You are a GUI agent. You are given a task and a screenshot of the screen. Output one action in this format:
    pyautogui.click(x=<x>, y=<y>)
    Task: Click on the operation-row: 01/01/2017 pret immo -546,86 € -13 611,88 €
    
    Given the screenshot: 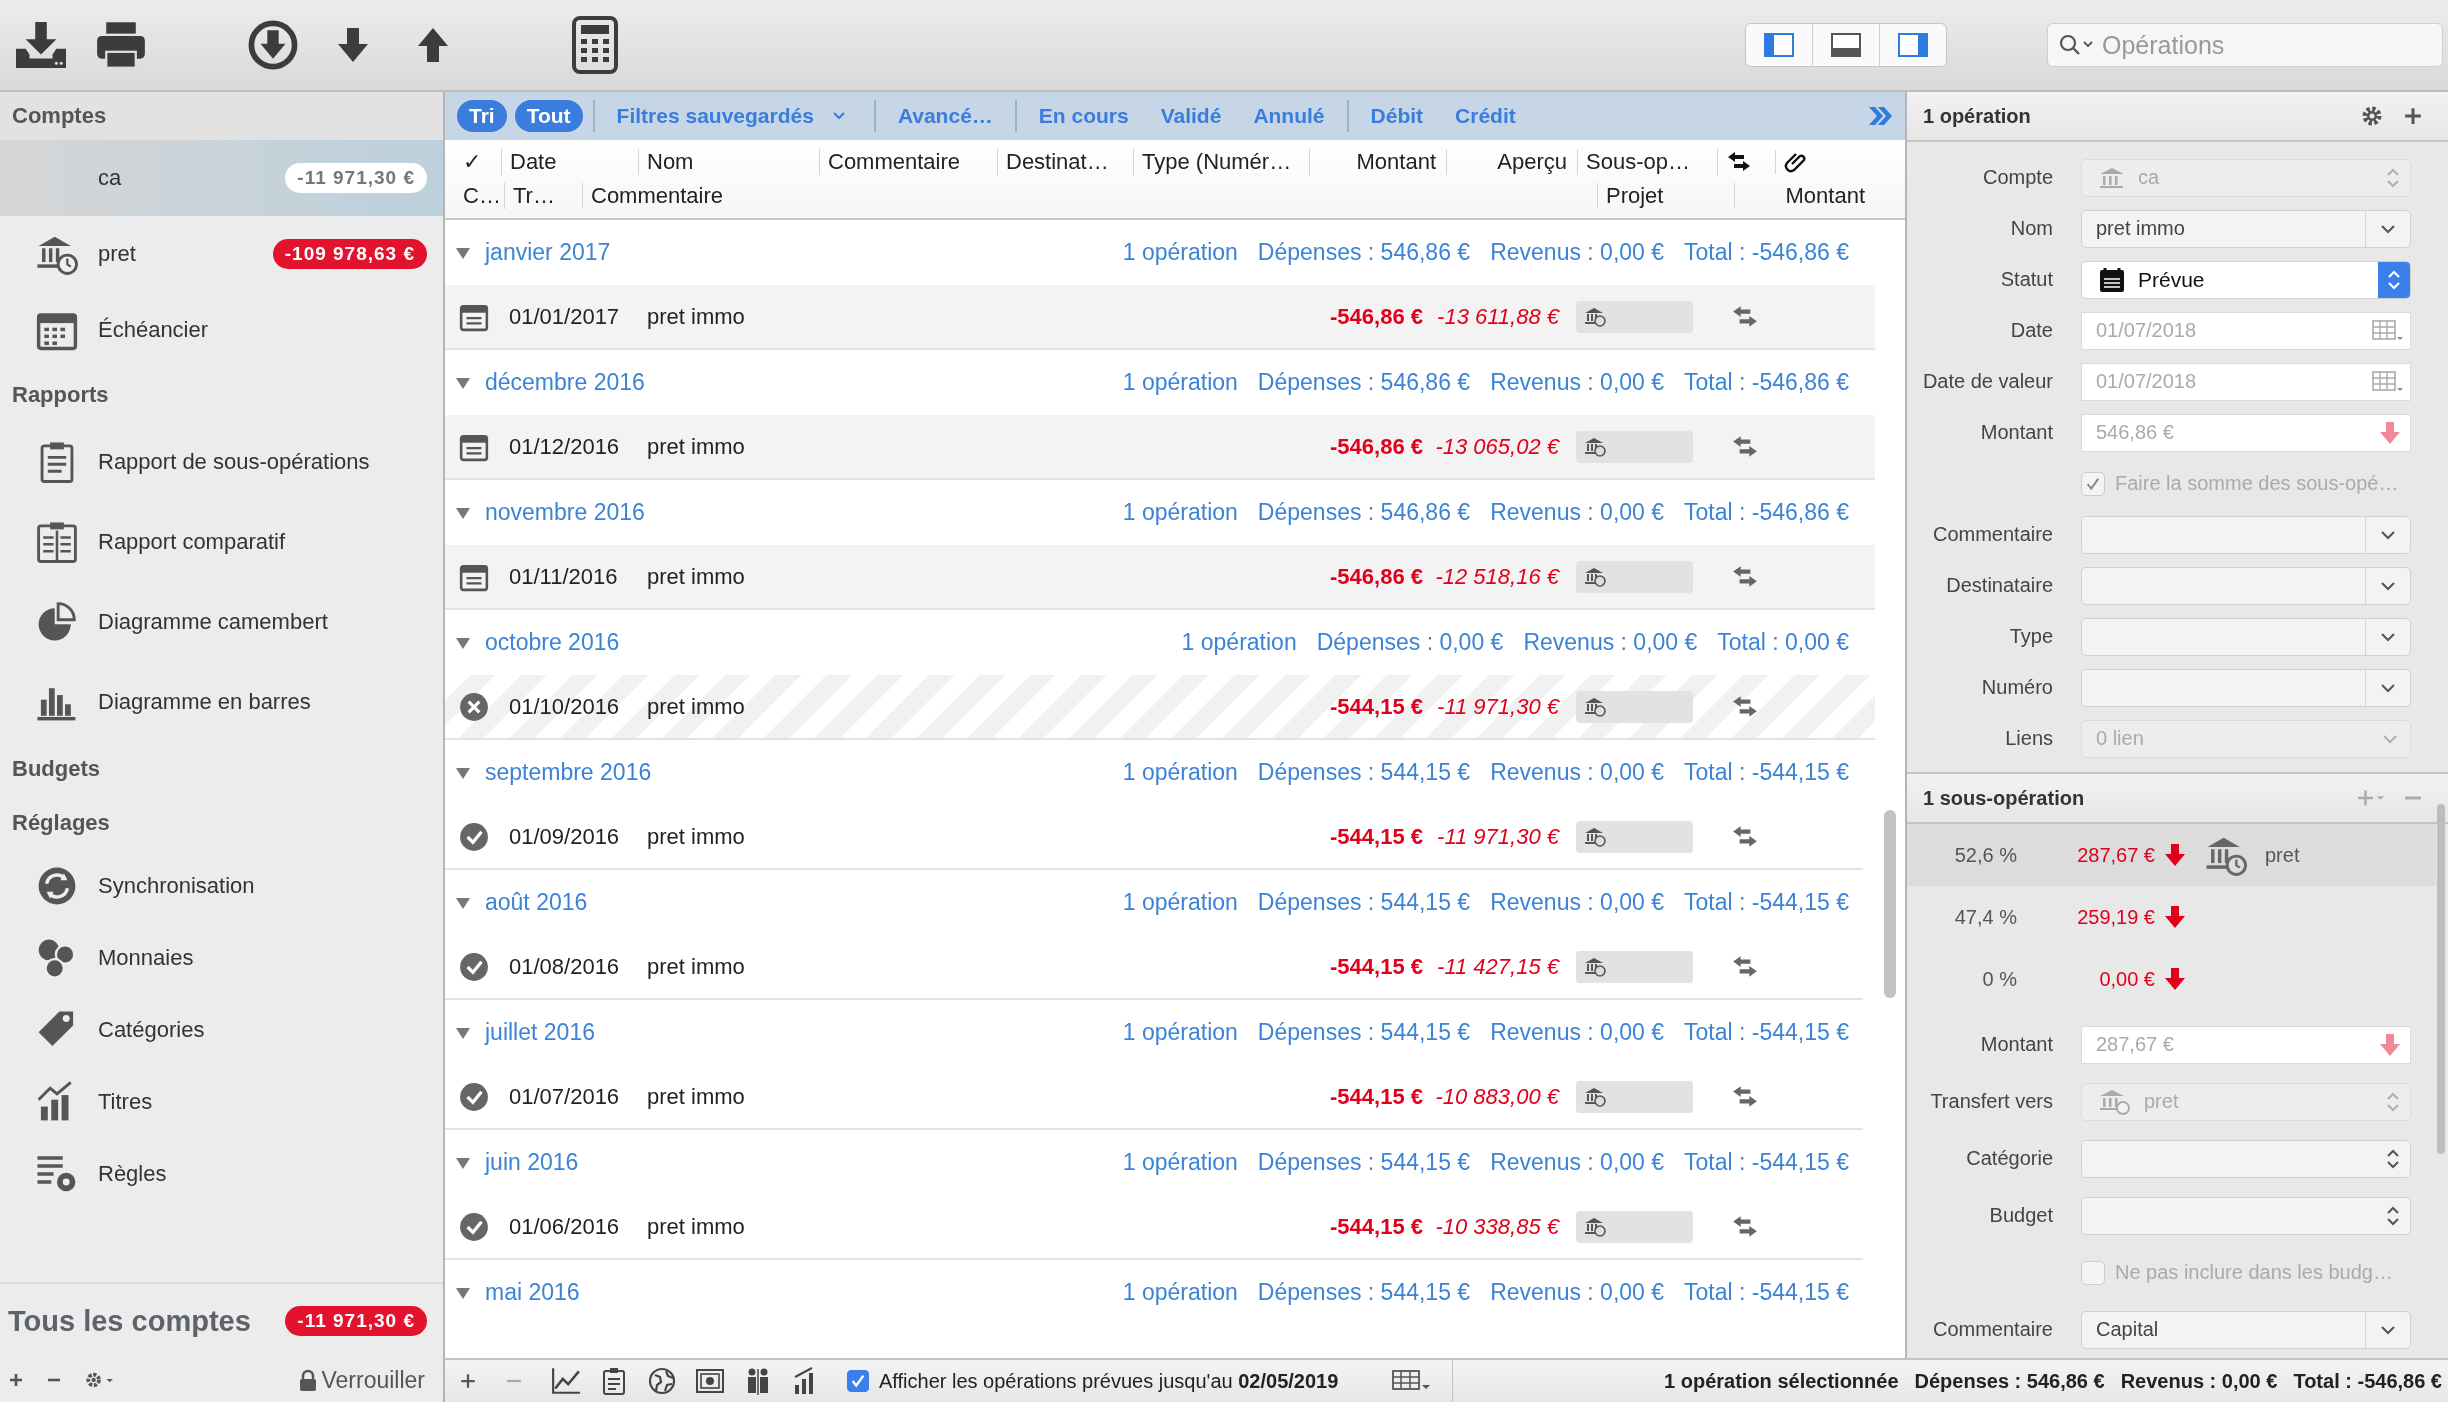 What is the action you would take?
    pyautogui.click(x=1160, y=317)
    